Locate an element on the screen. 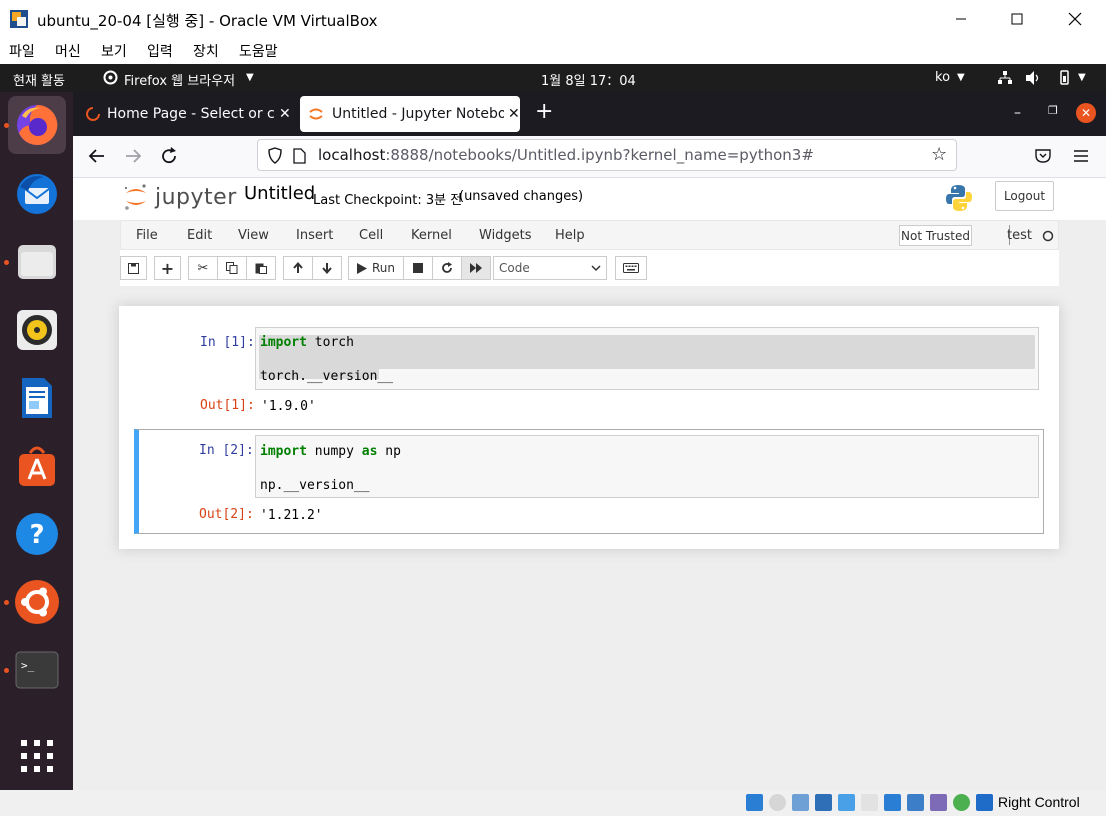 The height and width of the screenshot is (816, 1106). power-icon is located at coordinates (1064, 78).